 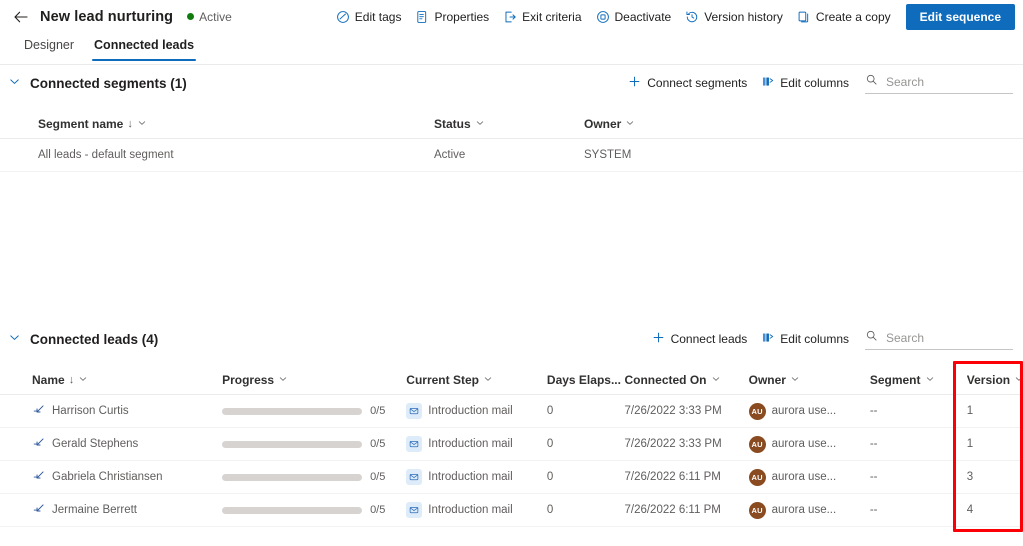 I want to click on progress-label: 0/5, so click(x=378, y=510).